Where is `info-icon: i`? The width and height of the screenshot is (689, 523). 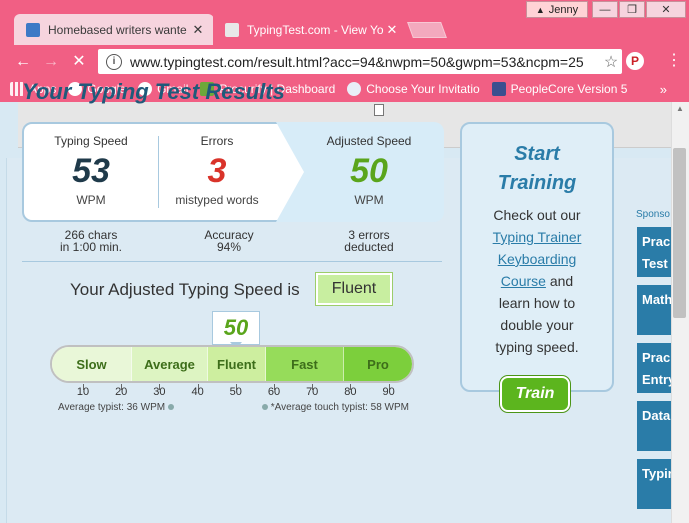 info-icon: i is located at coordinates (114, 61).